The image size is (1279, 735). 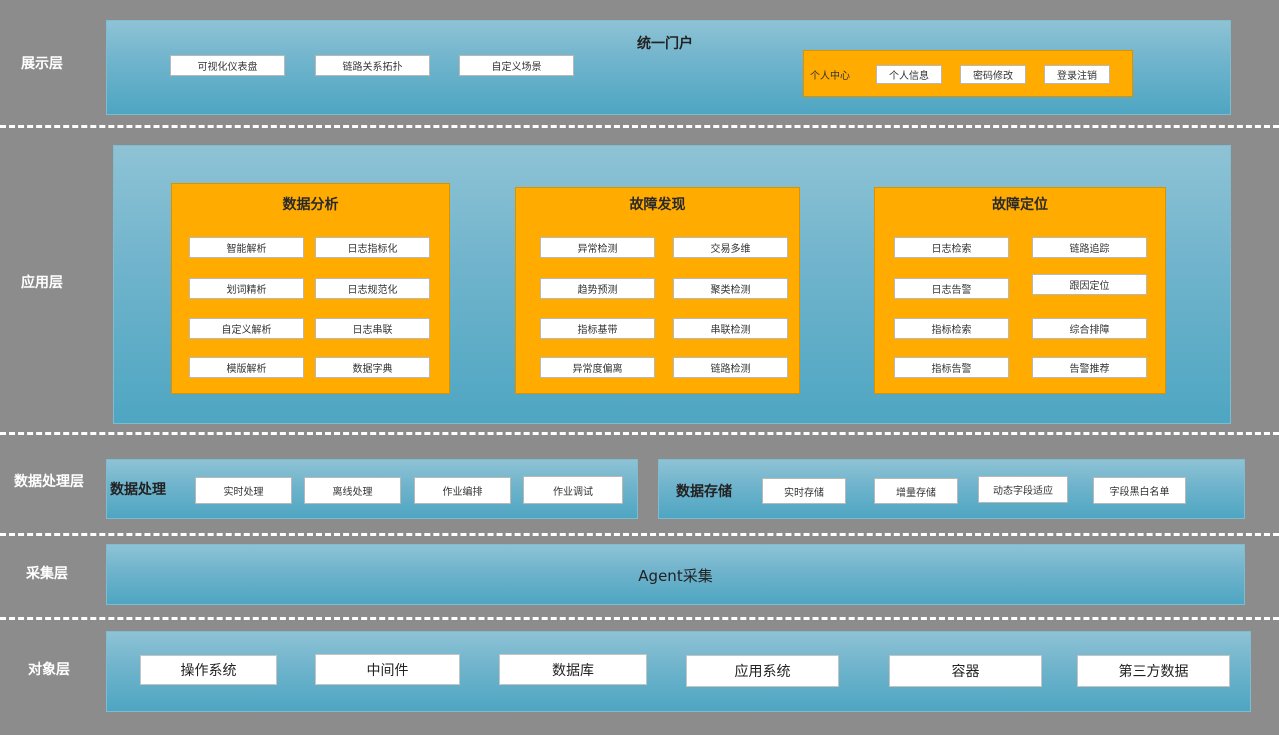 What do you see at coordinates (372, 367) in the screenshot?
I see `module-item: 数据字典` at bounding box center [372, 367].